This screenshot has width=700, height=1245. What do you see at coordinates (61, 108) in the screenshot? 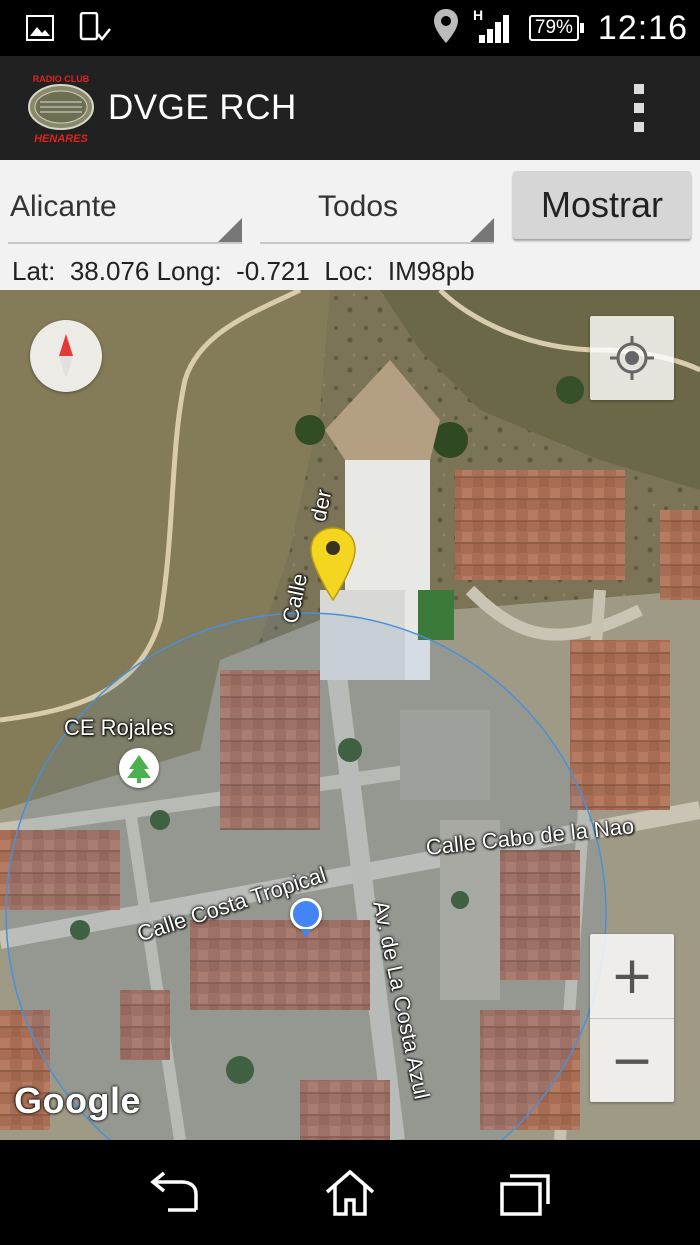
I see `radio-club-logo: RADIO CLUB HENARES` at bounding box center [61, 108].